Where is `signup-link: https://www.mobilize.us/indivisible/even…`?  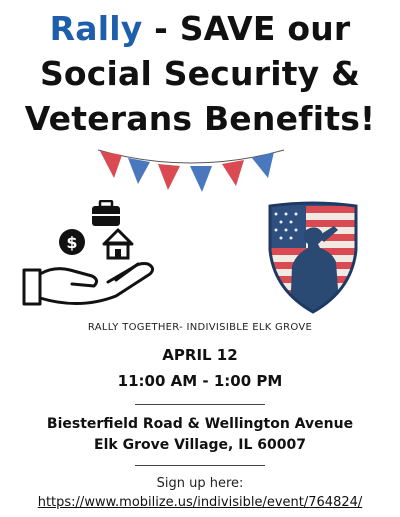 signup-link: https://www.mobilize.us/indivisible/even… is located at coordinates (200, 502).